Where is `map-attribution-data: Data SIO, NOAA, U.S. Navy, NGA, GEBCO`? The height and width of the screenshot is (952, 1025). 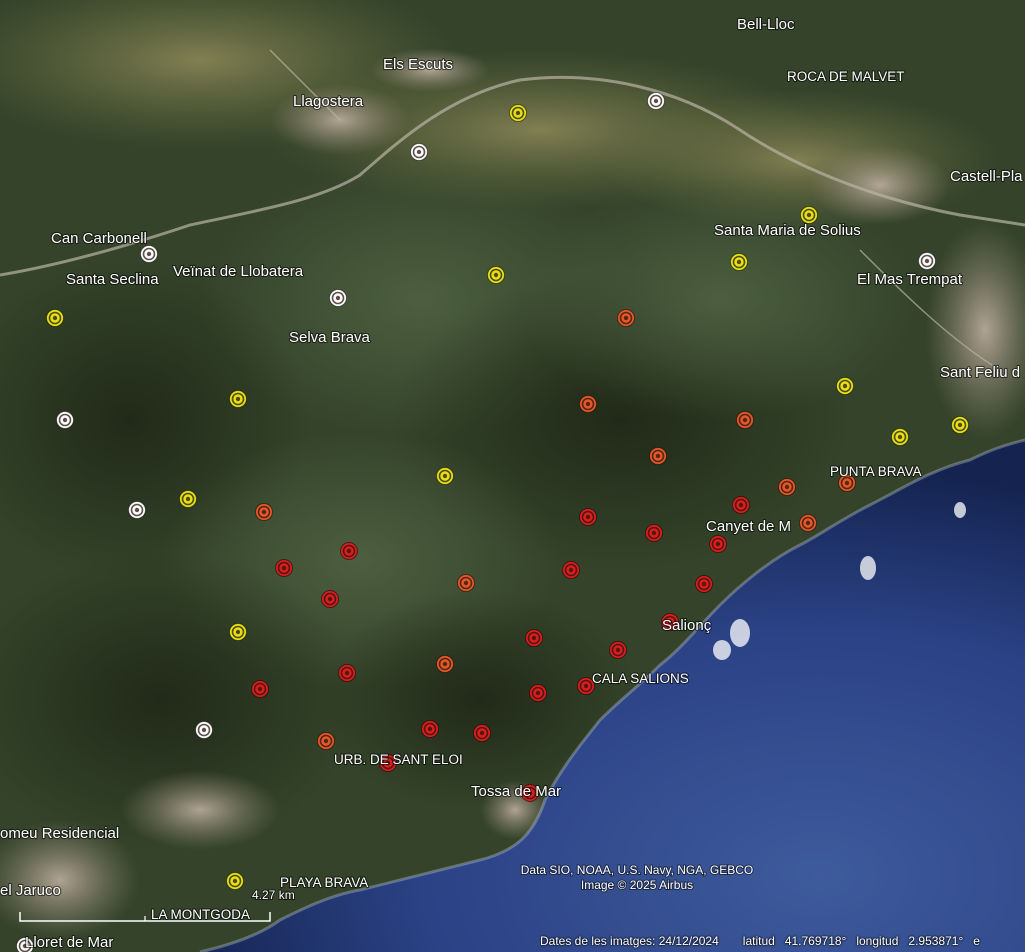
map-attribution-data: Data SIO, NOAA, U.S. Navy, NGA, GEBCO is located at coordinates (637, 870).